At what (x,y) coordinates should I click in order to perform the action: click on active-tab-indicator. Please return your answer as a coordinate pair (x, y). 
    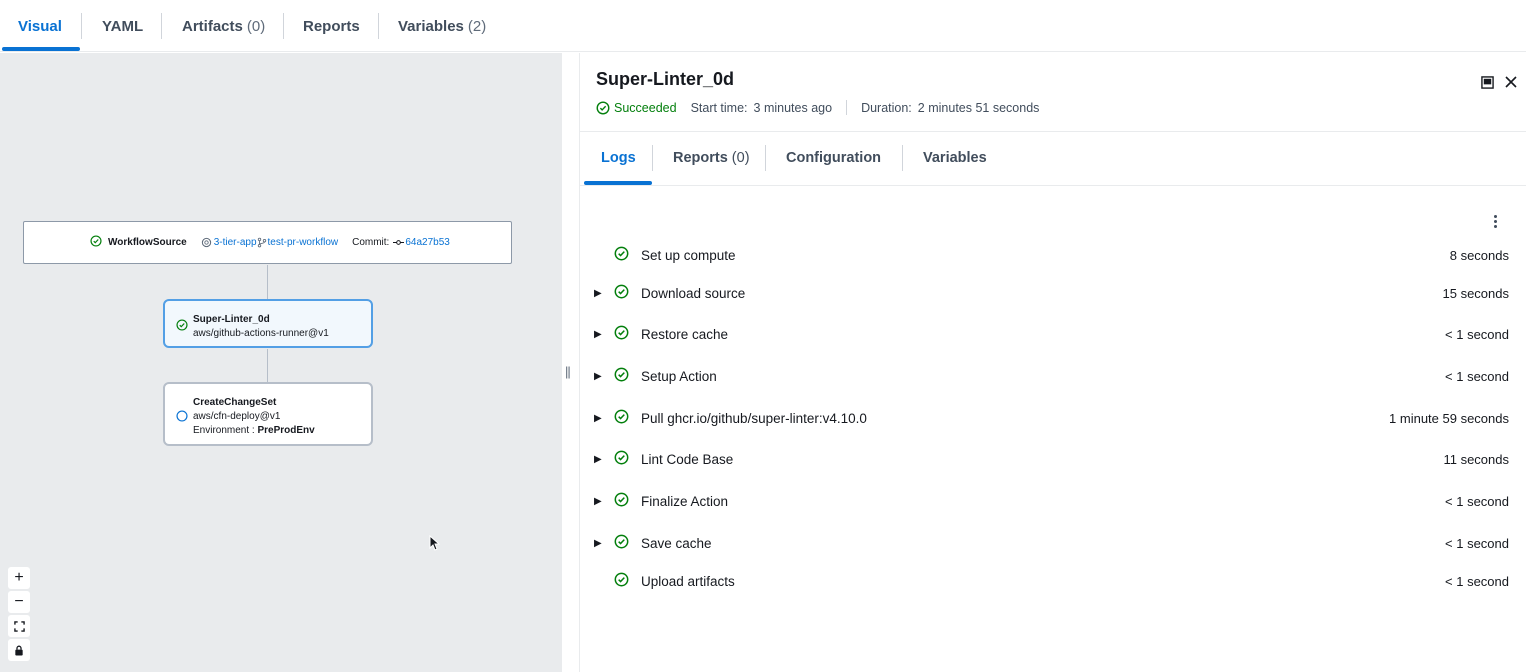
    Looking at the image, I should click on (41, 49).